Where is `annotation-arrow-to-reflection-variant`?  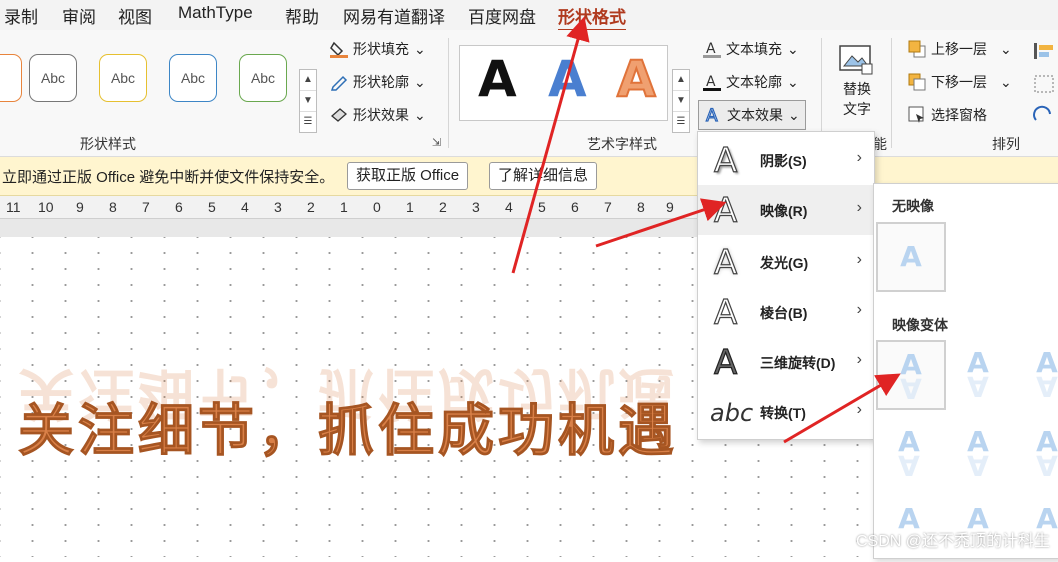 annotation-arrow-to-reflection-variant is located at coordinates (842, 408).